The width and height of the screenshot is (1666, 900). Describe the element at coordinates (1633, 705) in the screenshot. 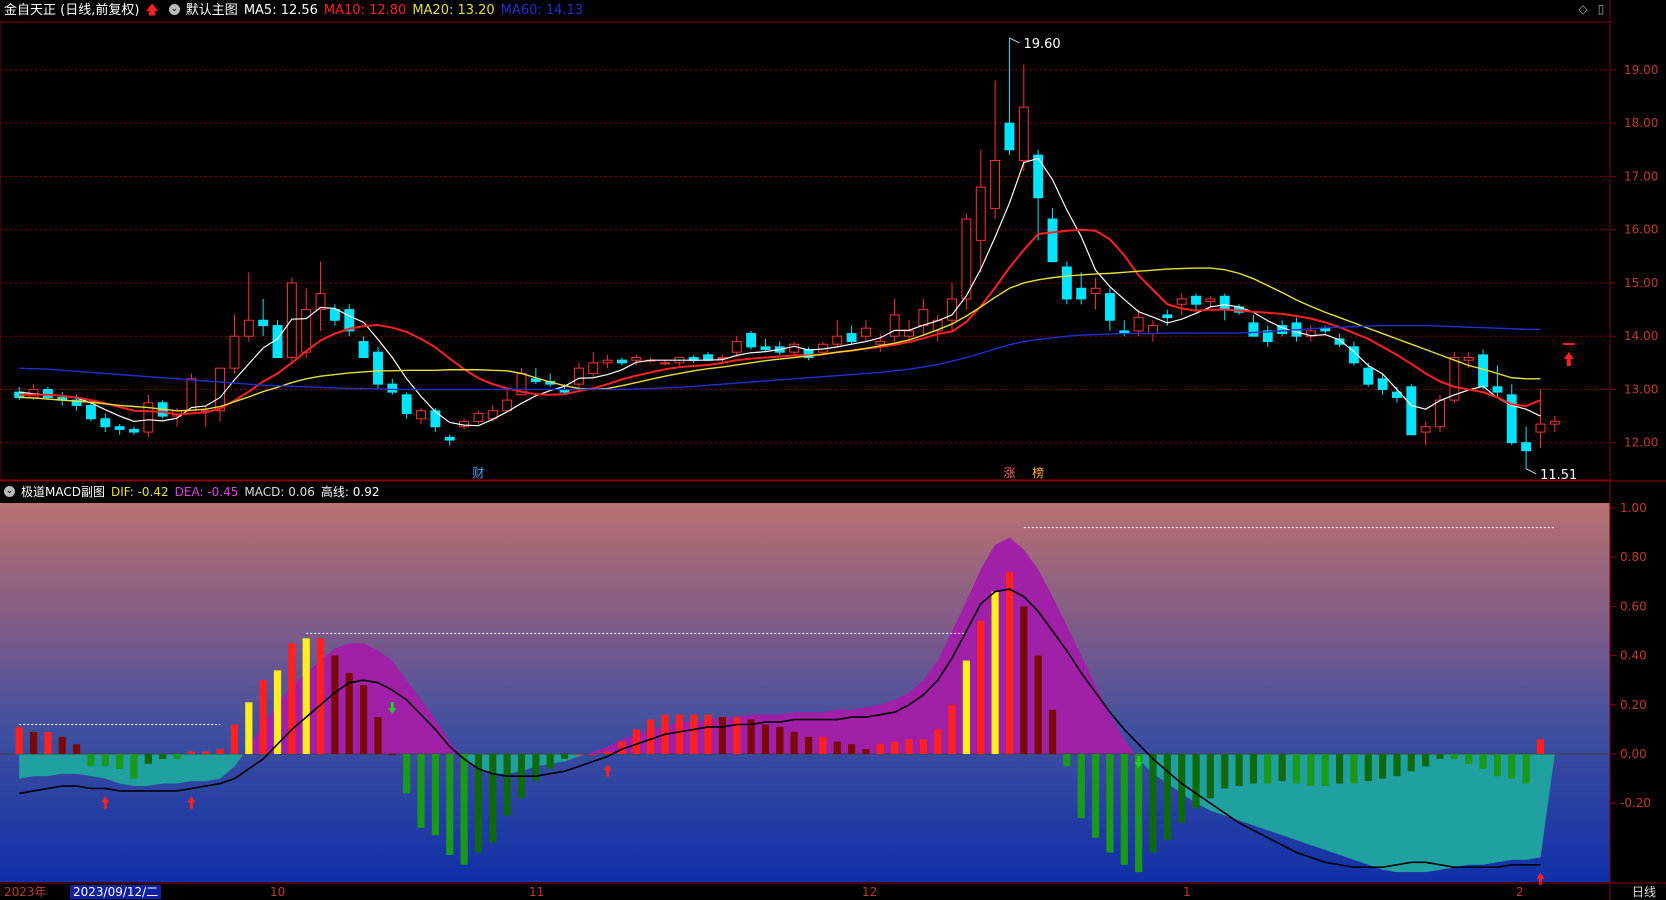

I see `macd-tick-label: 0.20` at that location.